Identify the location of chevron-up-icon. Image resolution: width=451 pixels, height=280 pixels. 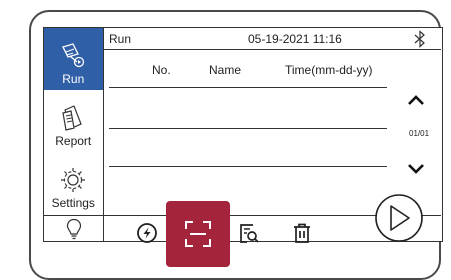
(416, 100).